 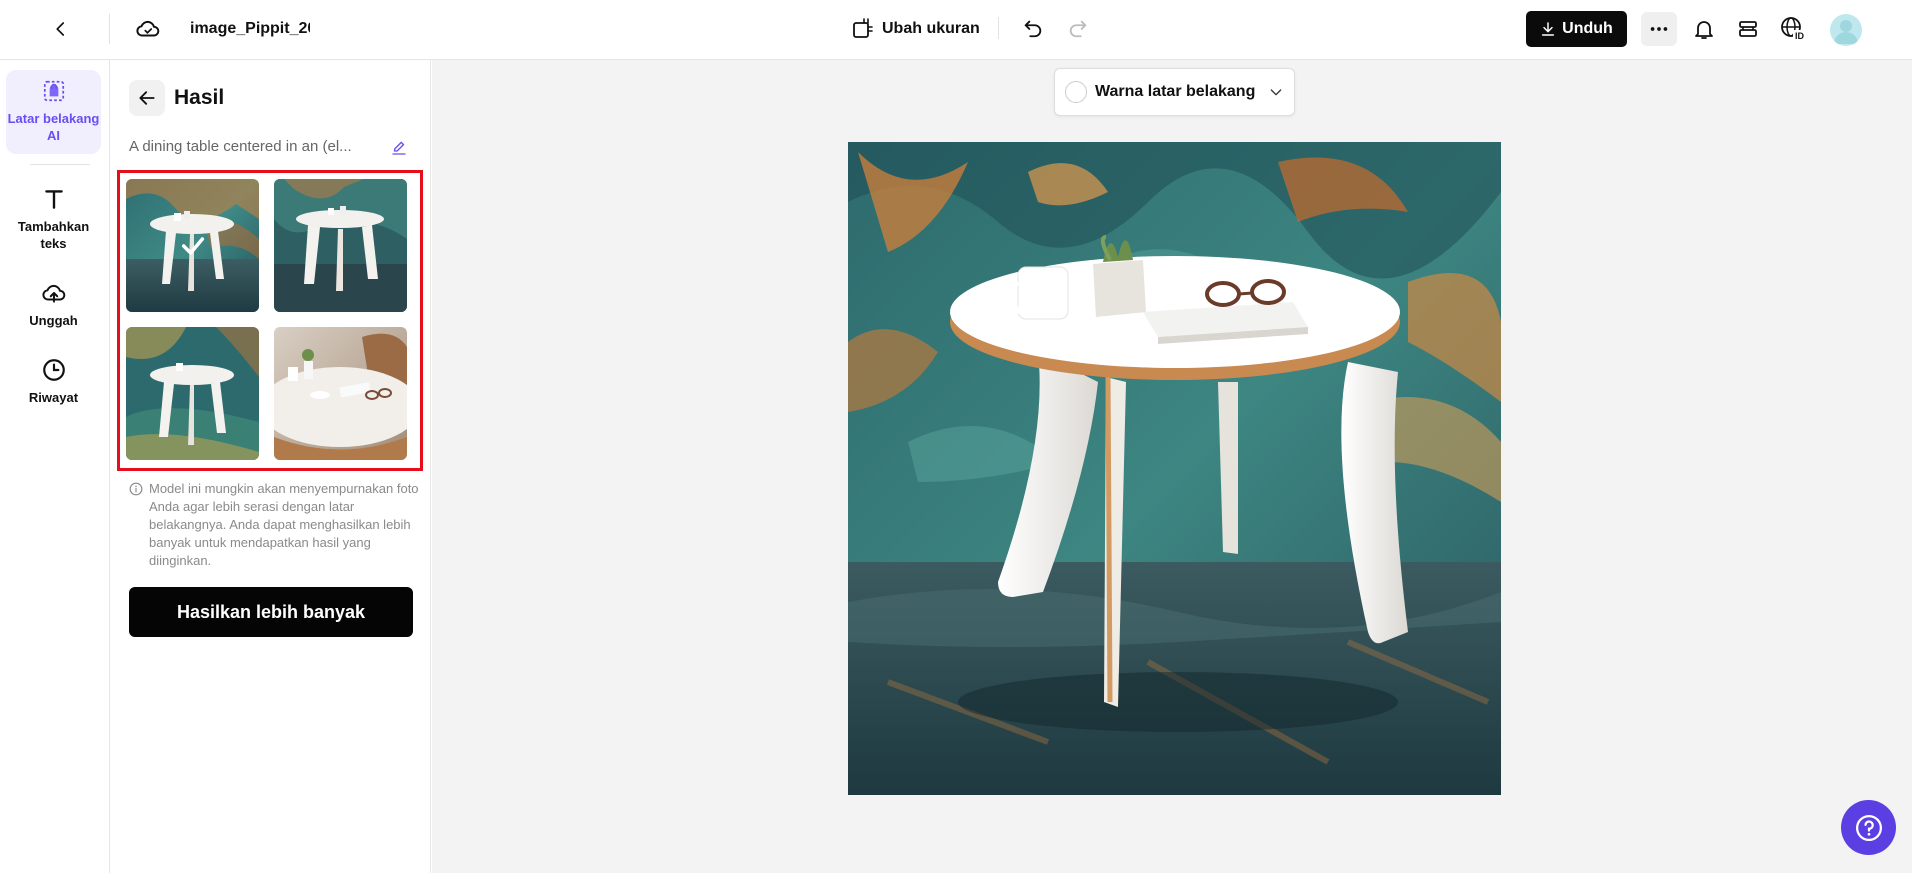 I want to click on undo-icon, so click(x=1033, y=29).